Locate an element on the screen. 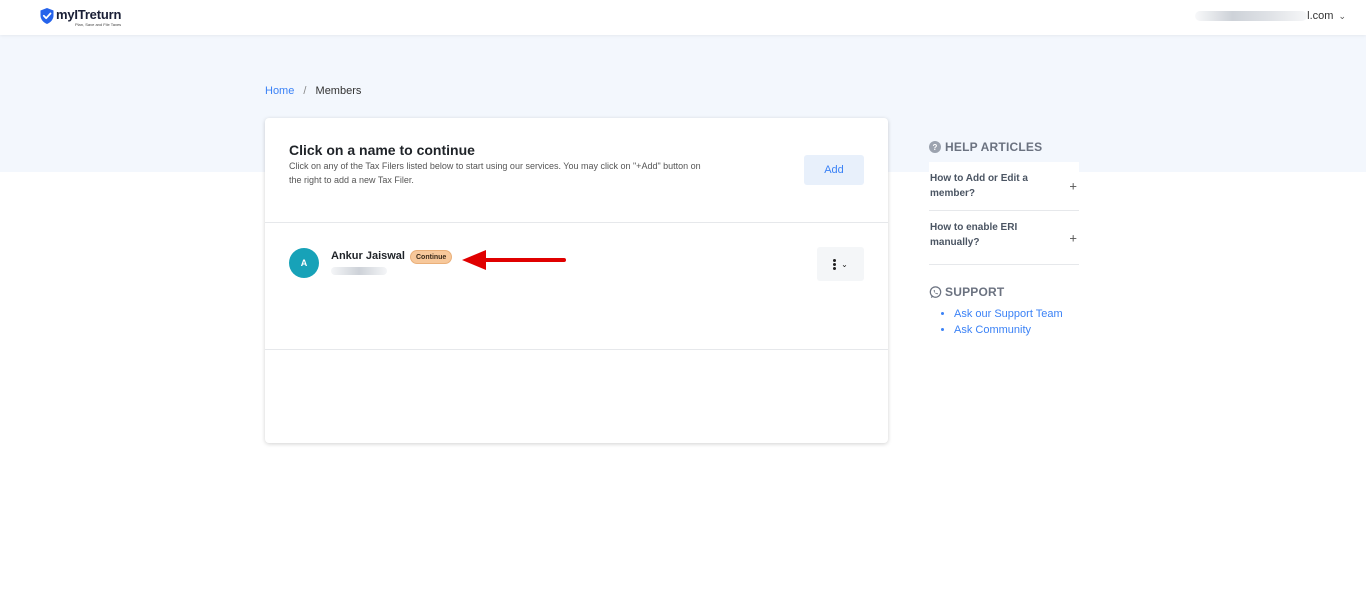 The image size is (1366, 606). annotation-arrow-icon is located at coordinates (514, 260).